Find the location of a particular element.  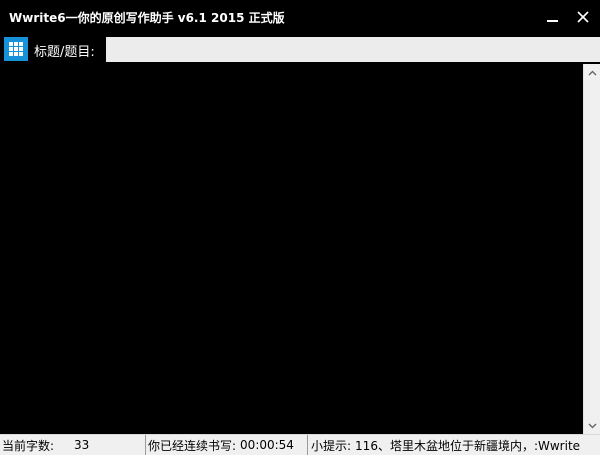

minimize-button is located at coordinates (552, 17).